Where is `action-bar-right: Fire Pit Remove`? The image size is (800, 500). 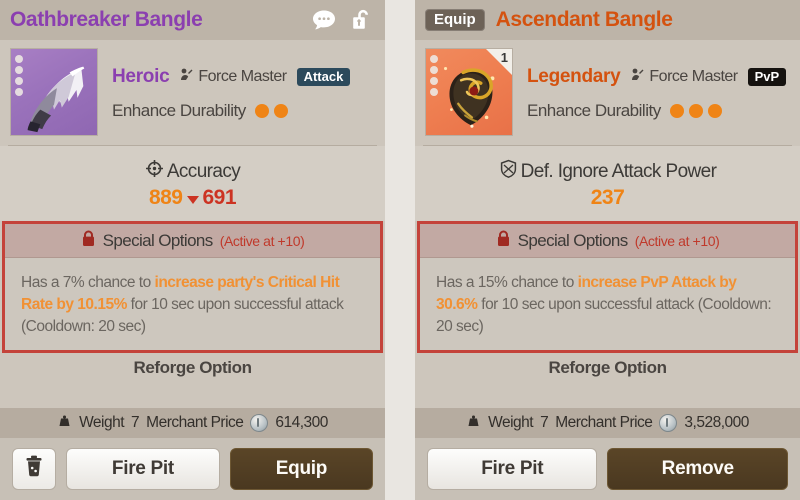 action-bar-right: Fire Pit Remove is located at coordinates (607, 469).